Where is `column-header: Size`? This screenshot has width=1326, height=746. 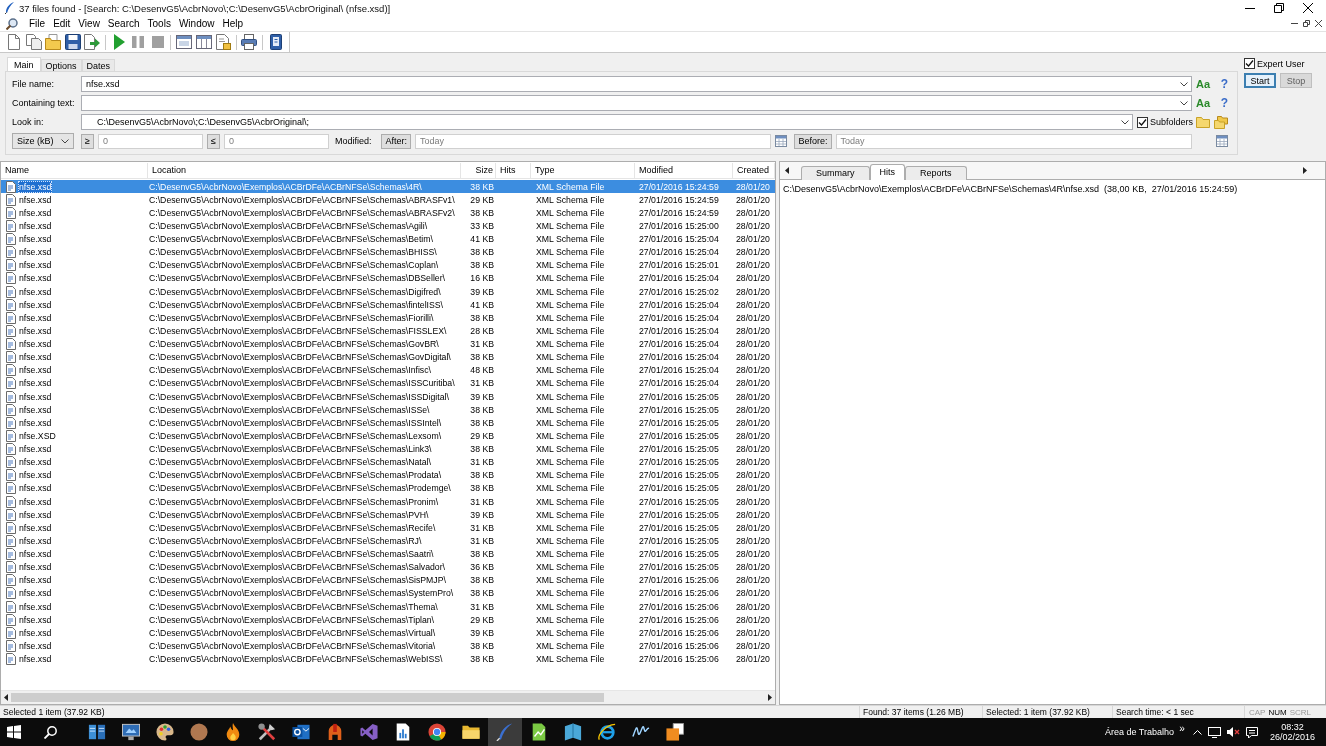
column-header: Size is located at coordinates (478, 170).